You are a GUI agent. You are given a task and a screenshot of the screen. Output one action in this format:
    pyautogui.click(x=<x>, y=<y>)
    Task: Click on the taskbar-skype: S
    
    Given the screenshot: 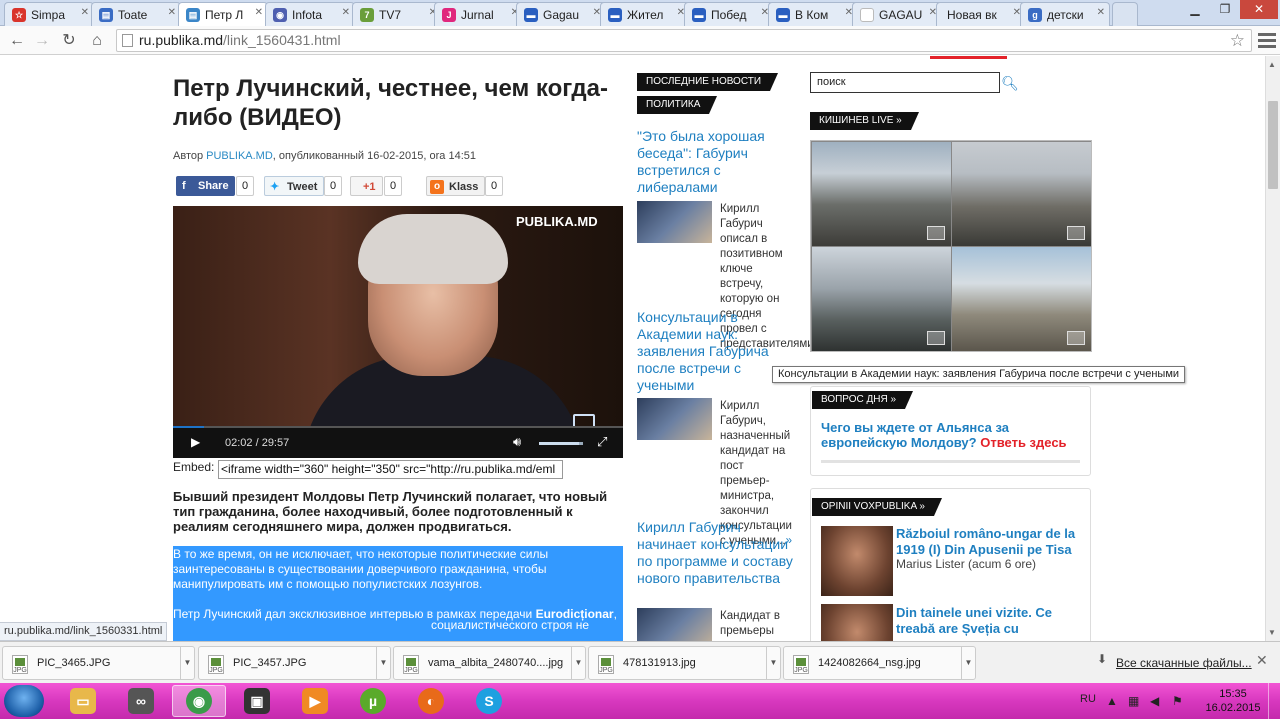 What is the action you would take?
    pyautogui.click(x=489, y=701)
    